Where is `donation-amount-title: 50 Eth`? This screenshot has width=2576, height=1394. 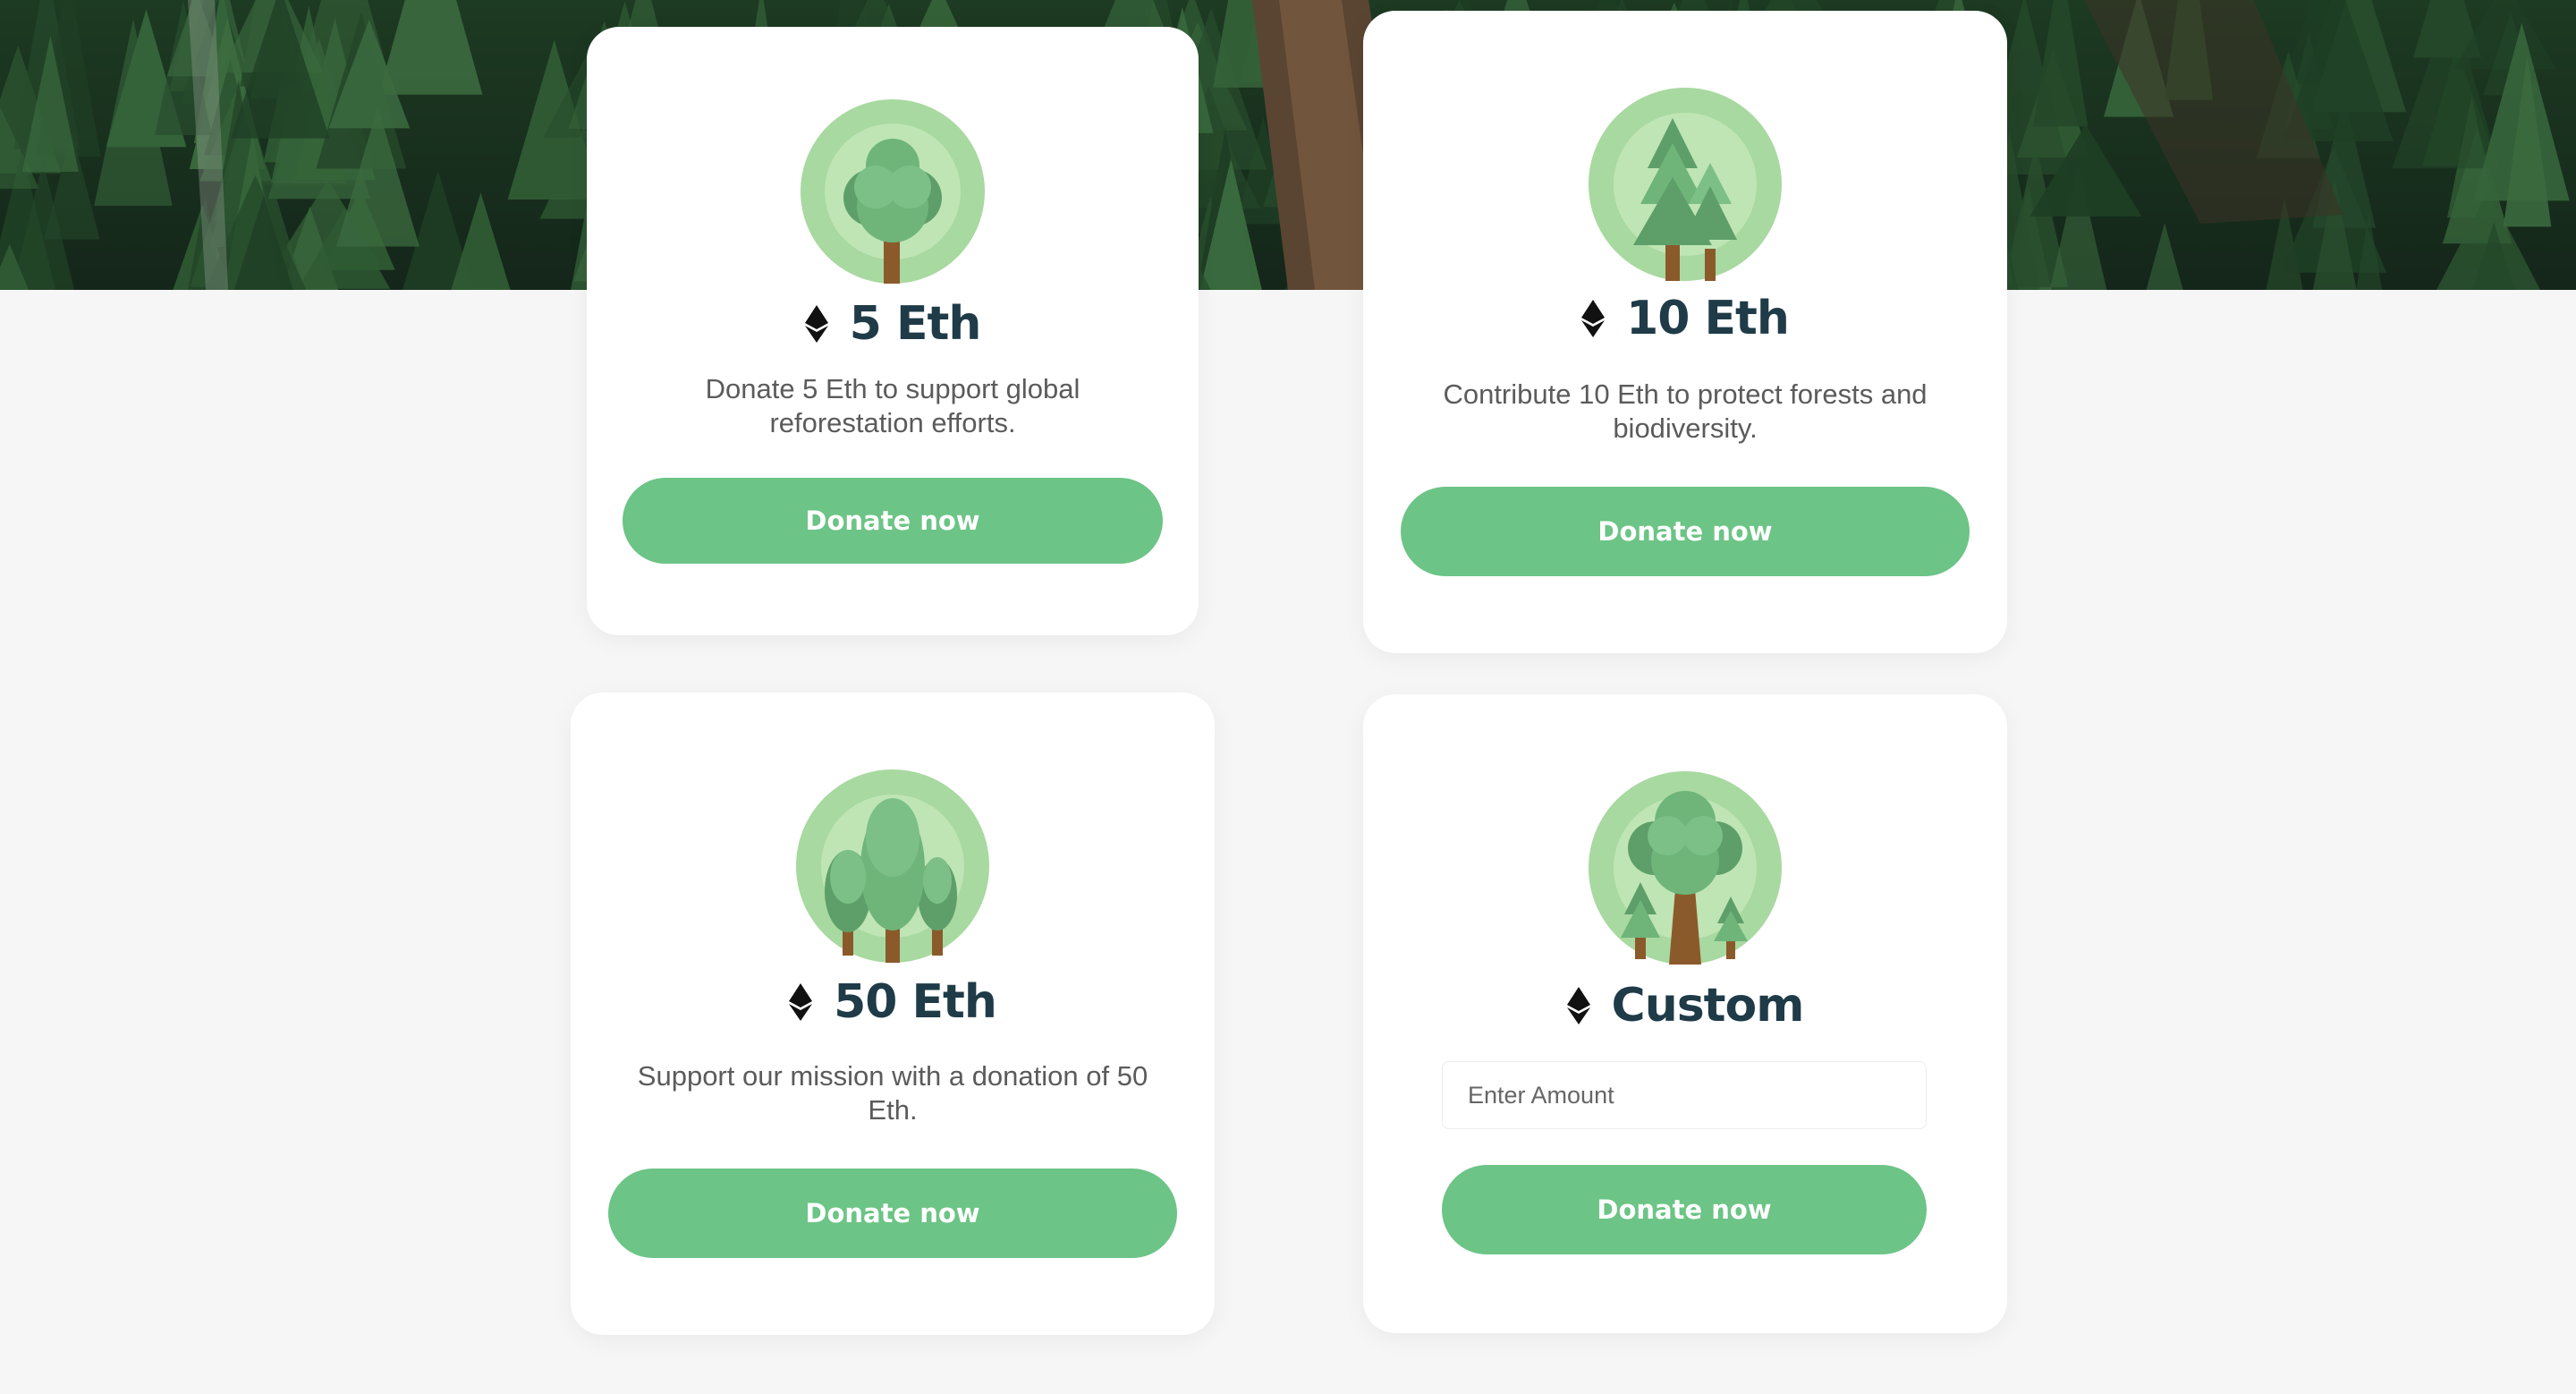
donation-amount-title: 50 Eth is located at coordinates (915, 1002).